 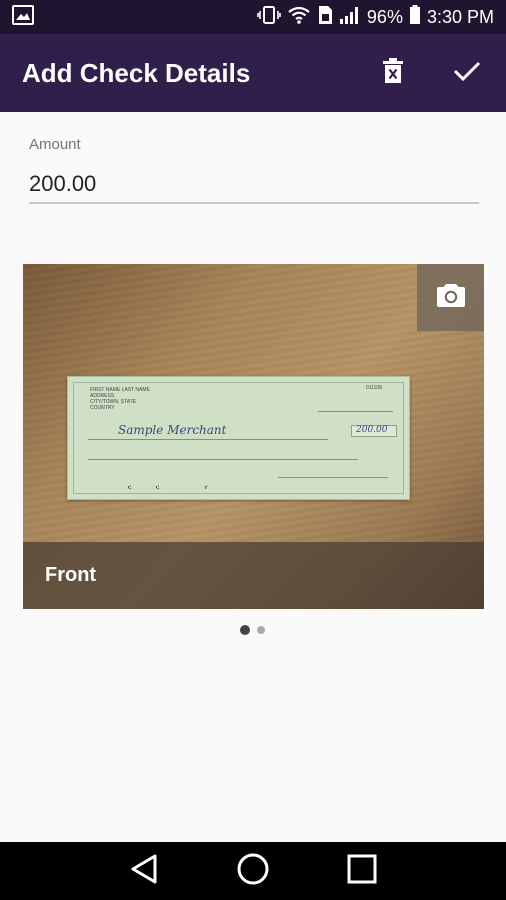 I want to click on amount-input, so click(x=254, y=185).